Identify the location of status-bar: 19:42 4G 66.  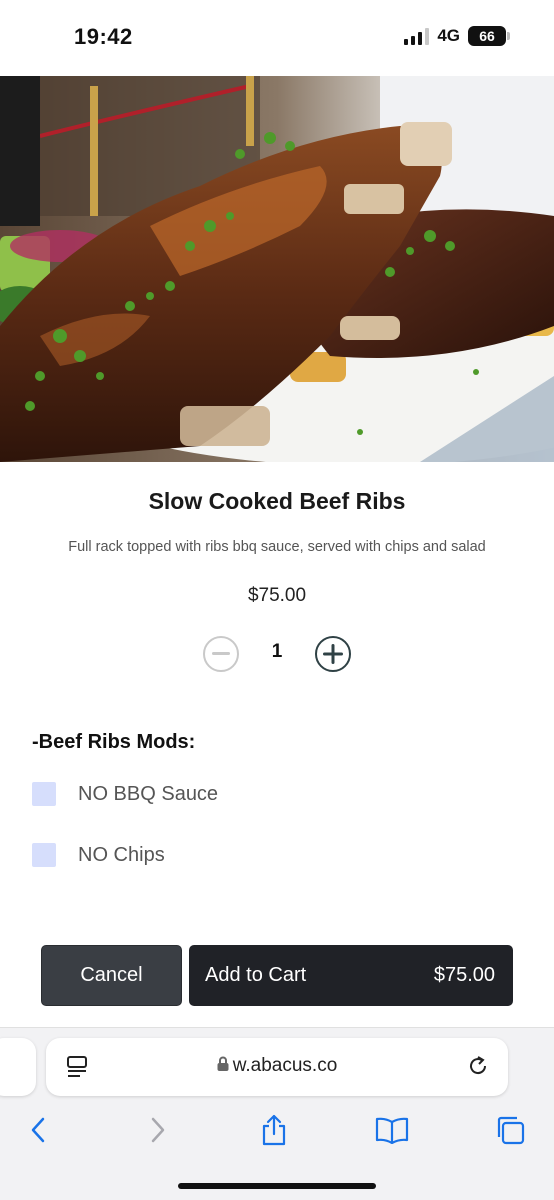
(277, 38).